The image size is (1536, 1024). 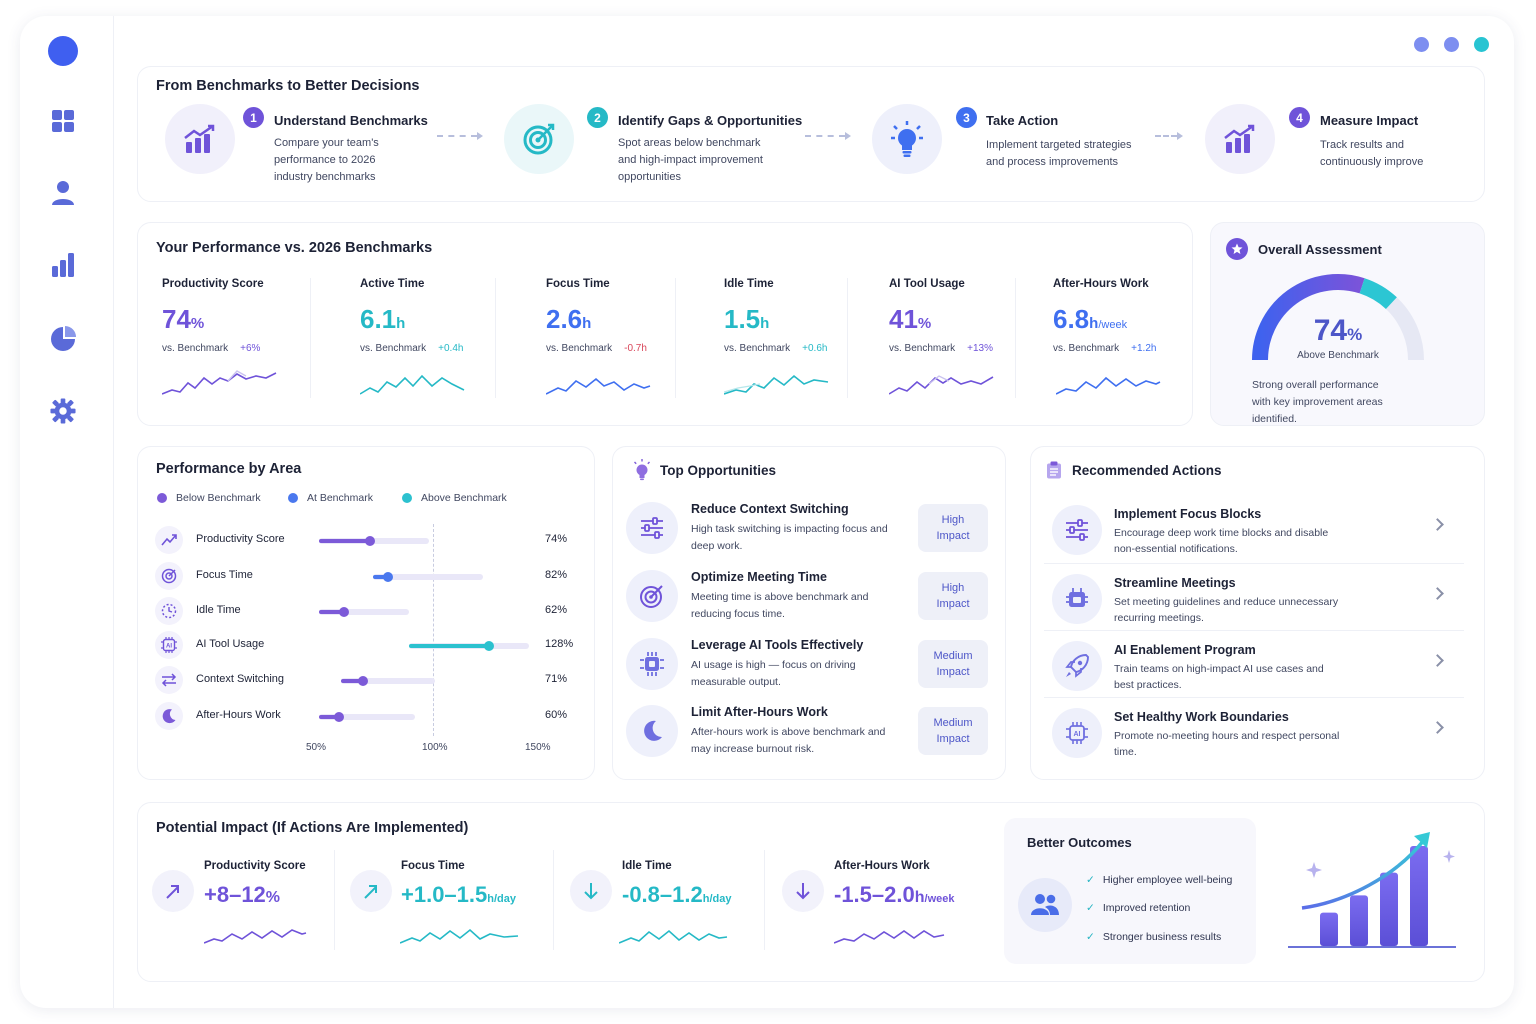 I want to click on assessment-status: Above Benchmark, so click(x=1338, y=355).